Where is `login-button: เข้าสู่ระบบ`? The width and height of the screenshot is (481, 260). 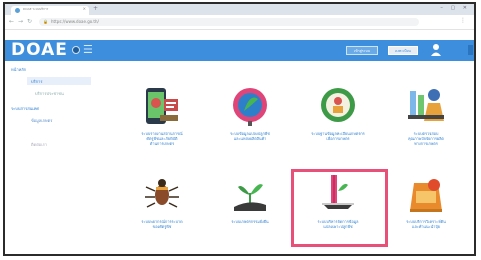
login-button: เข้าสู่ระบบ is located at coordinates (362, 50).